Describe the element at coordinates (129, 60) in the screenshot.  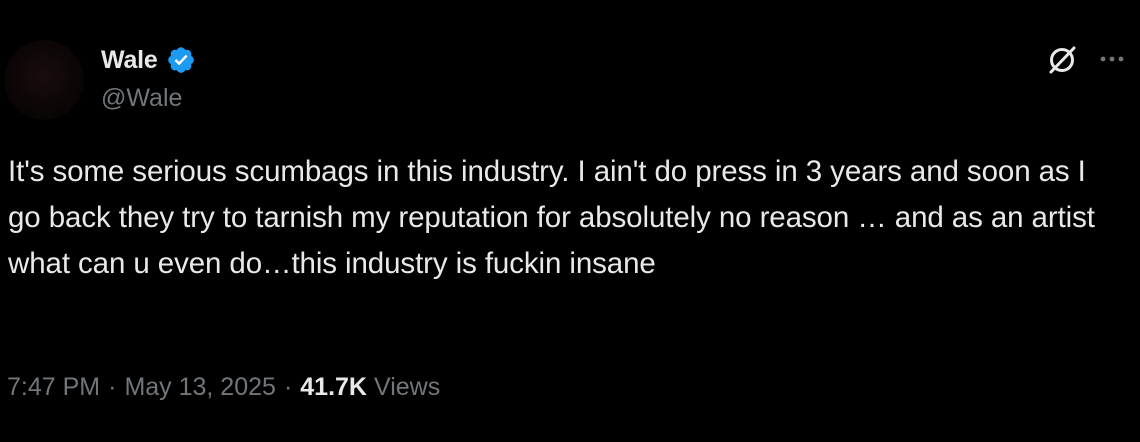
I see `author-display-name: Wale` at that location.